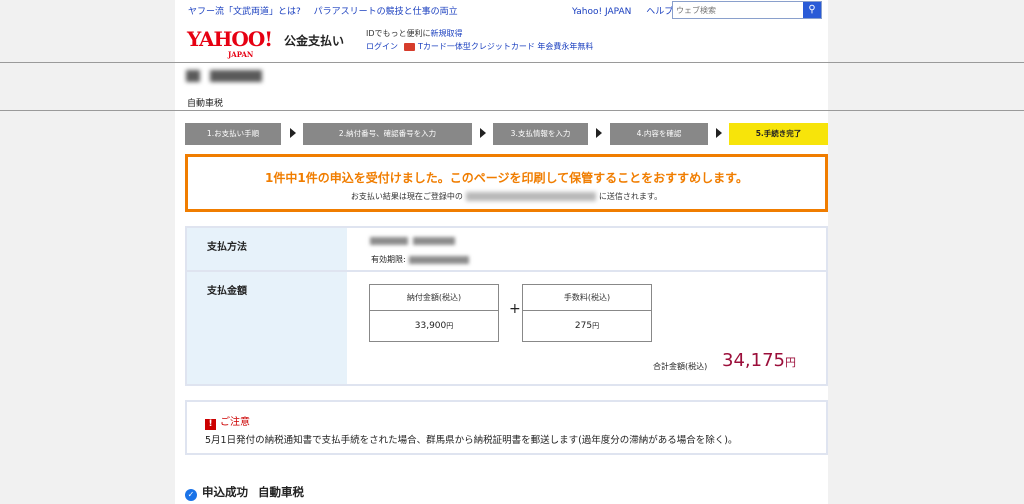  I want to click on page-title: 自動車税, so click(205, 104).